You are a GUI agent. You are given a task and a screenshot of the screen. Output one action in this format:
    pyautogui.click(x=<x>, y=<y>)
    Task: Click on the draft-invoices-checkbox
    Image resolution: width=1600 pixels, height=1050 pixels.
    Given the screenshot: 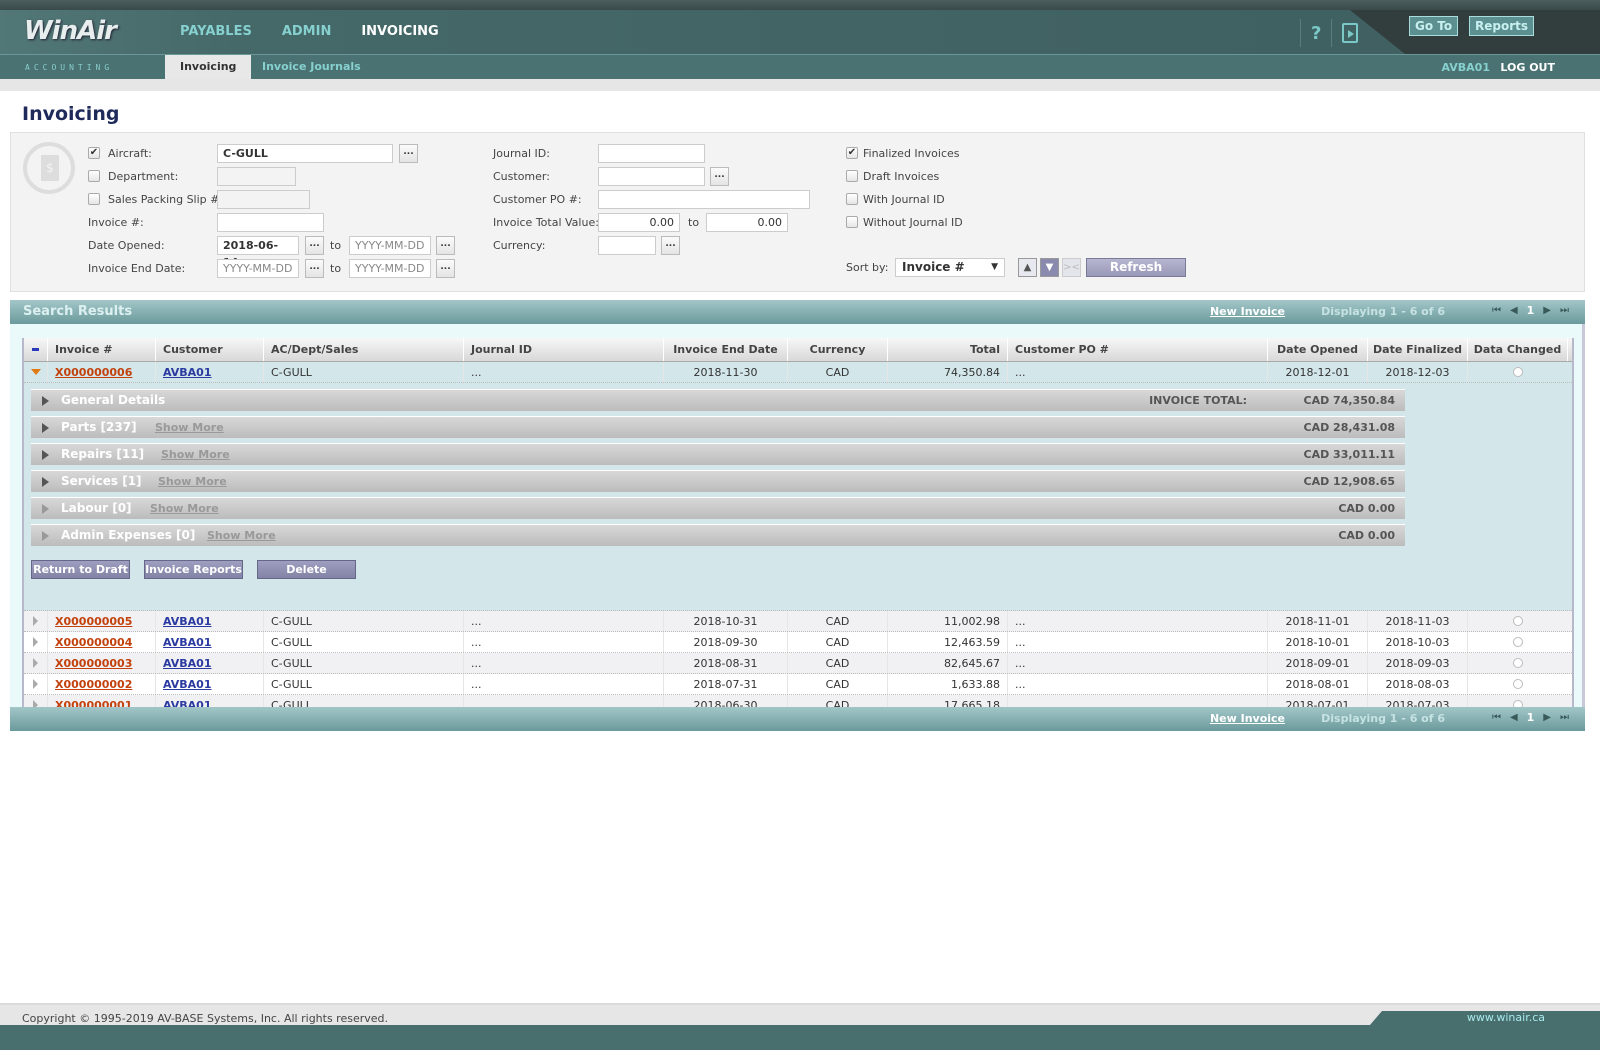 What is the action you would take?
    pyautogui.click(x=852, y=176)
    